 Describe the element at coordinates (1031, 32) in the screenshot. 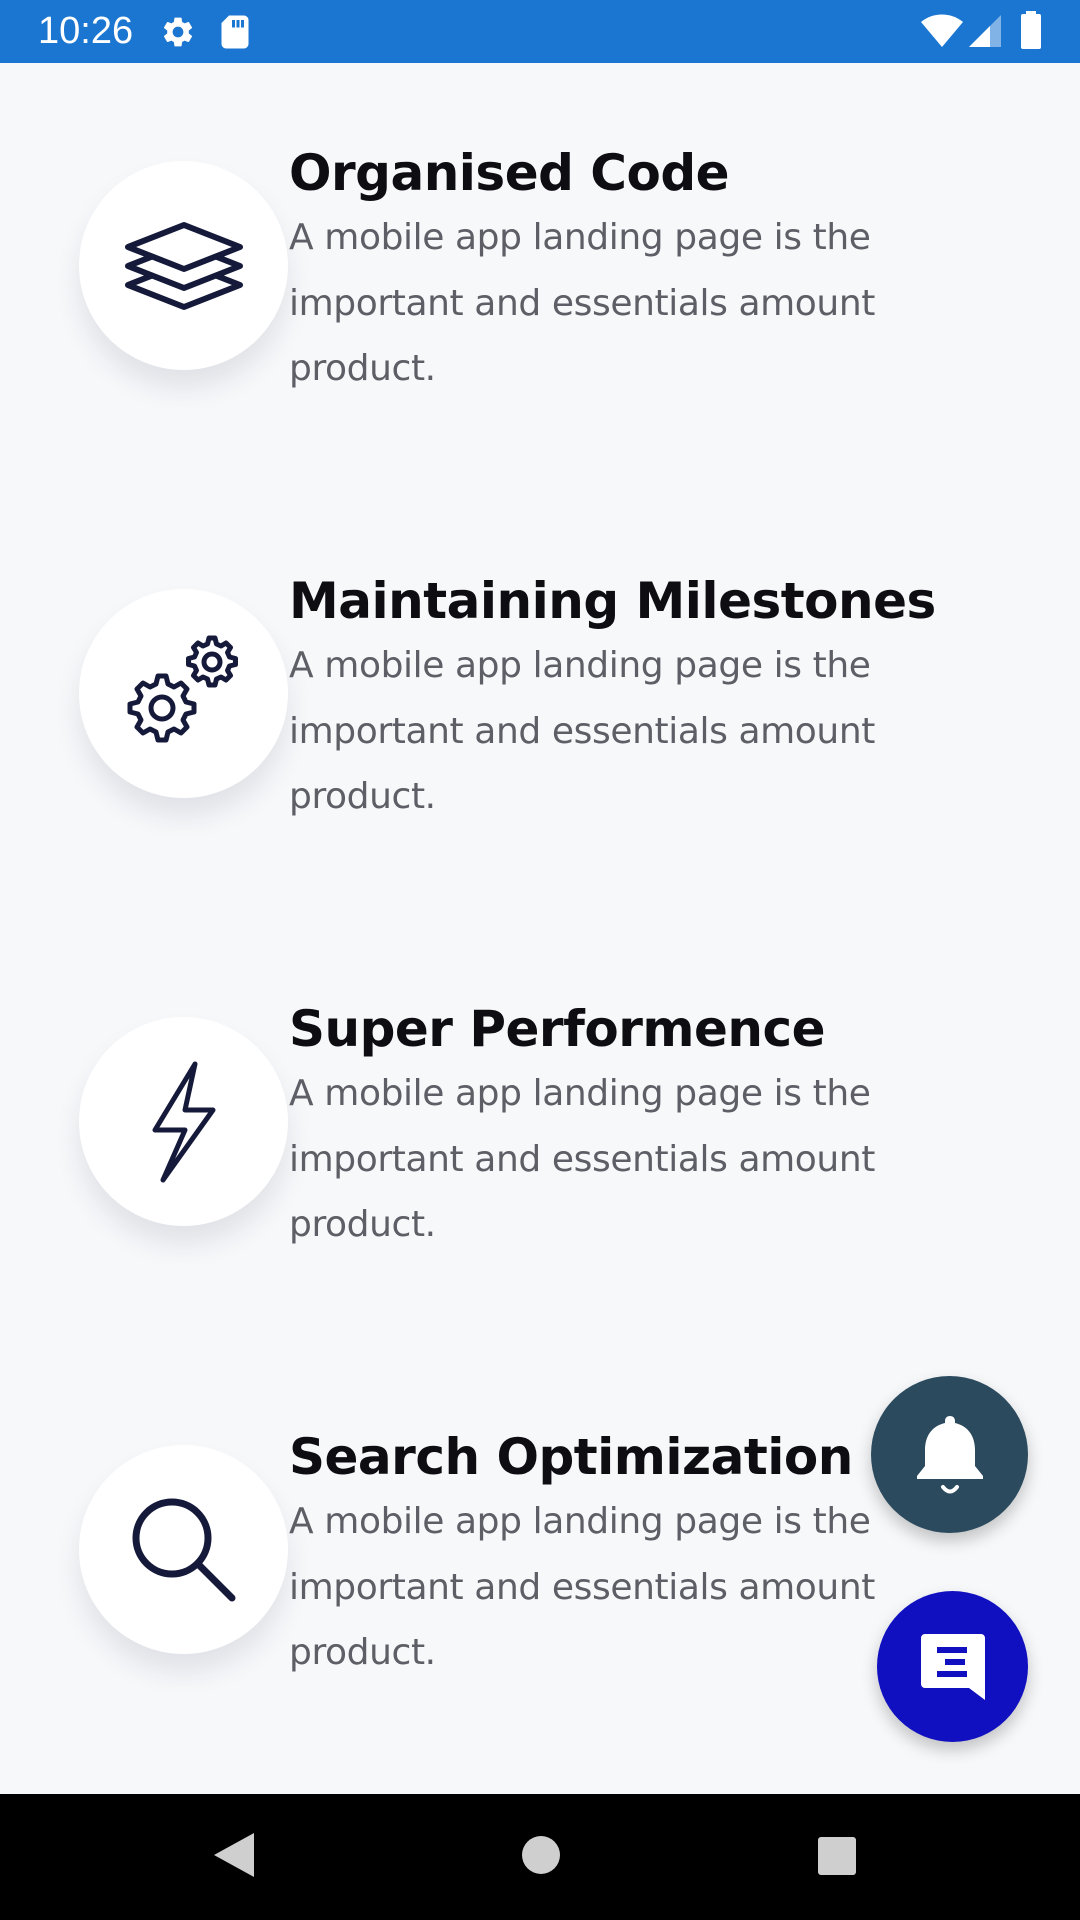

I see `battery-icon` at that location.